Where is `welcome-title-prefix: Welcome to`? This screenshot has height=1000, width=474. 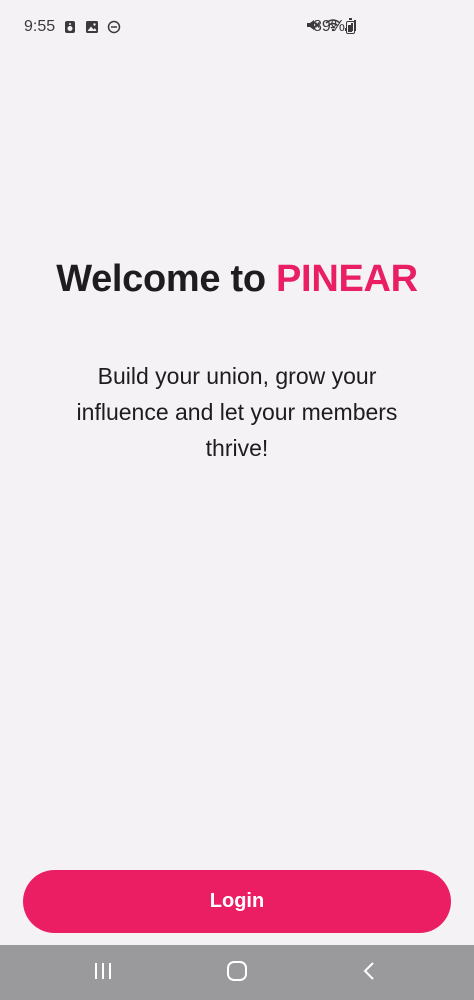
welcome-title-prefix: Welcome to is located at coordinates (166, 279).